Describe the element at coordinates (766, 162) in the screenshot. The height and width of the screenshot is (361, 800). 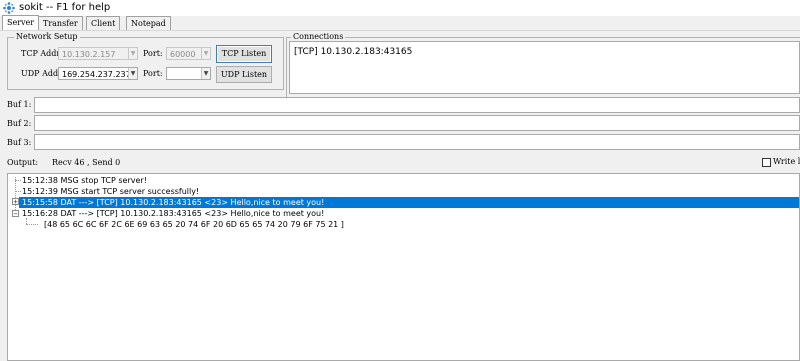
I see `write-log-checkbox` at that location.